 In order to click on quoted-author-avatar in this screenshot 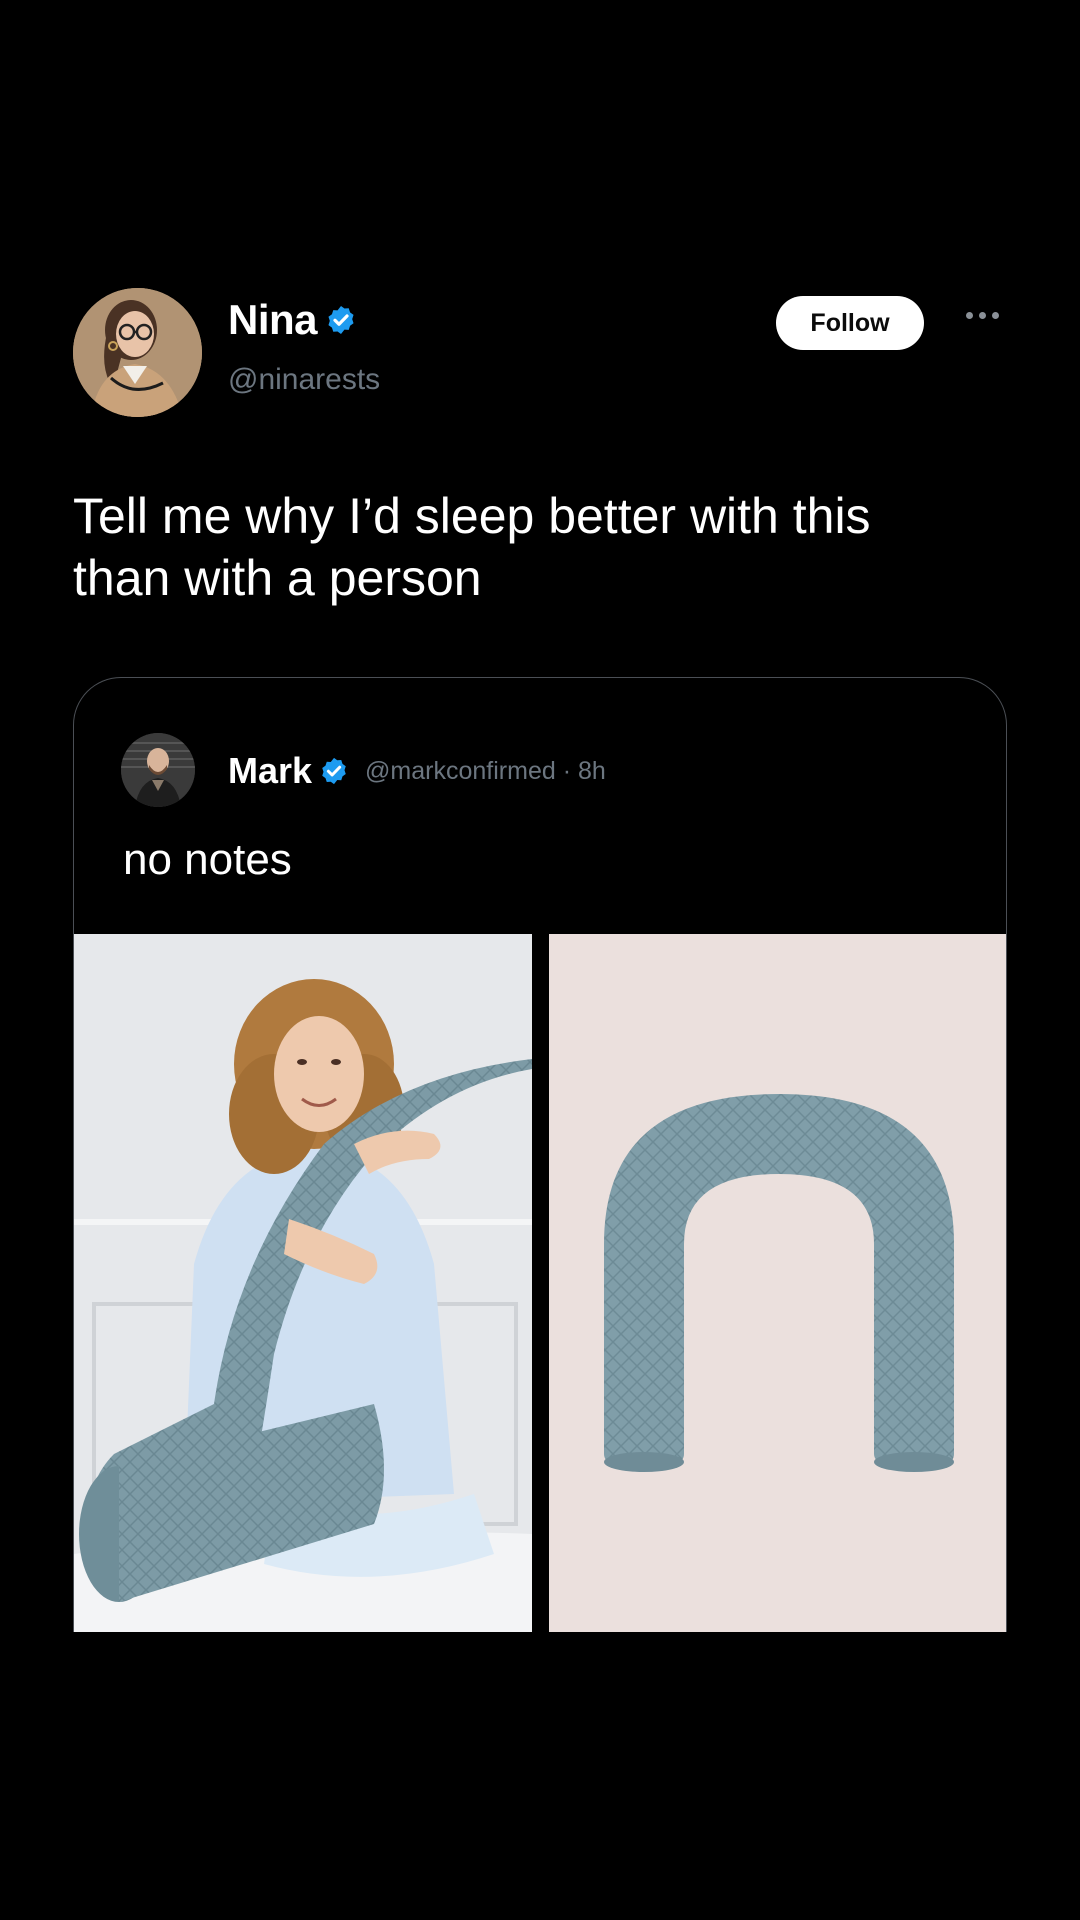, I will do `click(158, 770)`.